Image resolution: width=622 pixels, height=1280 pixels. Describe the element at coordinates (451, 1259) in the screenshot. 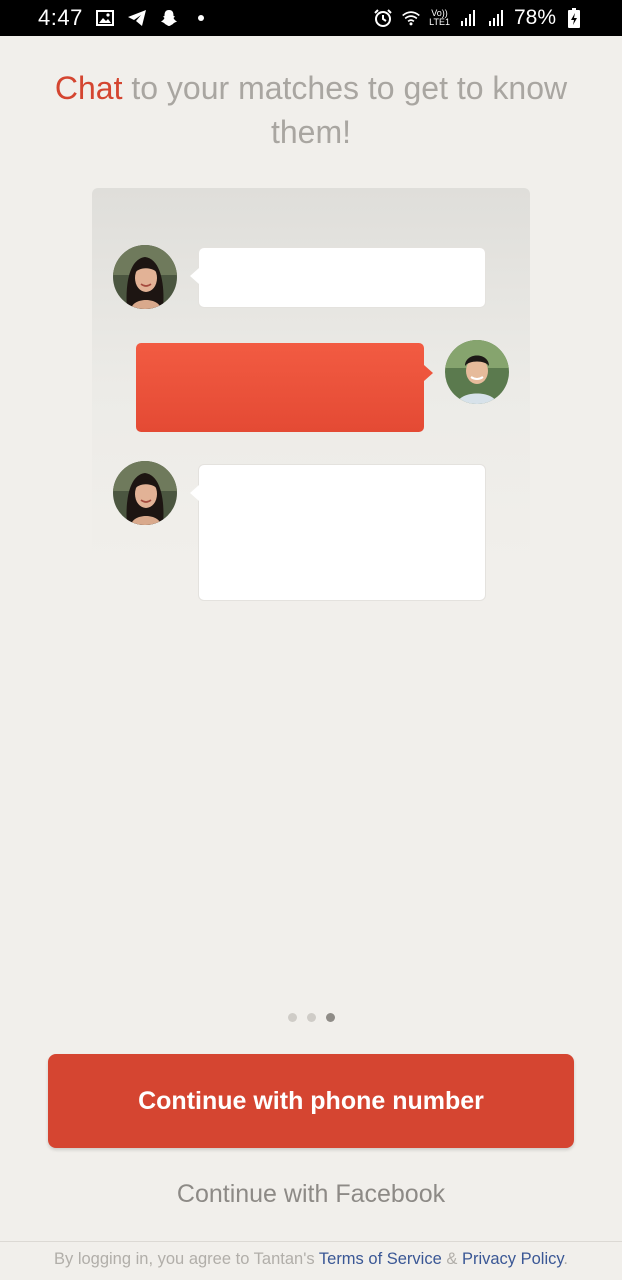

I see `legal-amp: &` at that location.